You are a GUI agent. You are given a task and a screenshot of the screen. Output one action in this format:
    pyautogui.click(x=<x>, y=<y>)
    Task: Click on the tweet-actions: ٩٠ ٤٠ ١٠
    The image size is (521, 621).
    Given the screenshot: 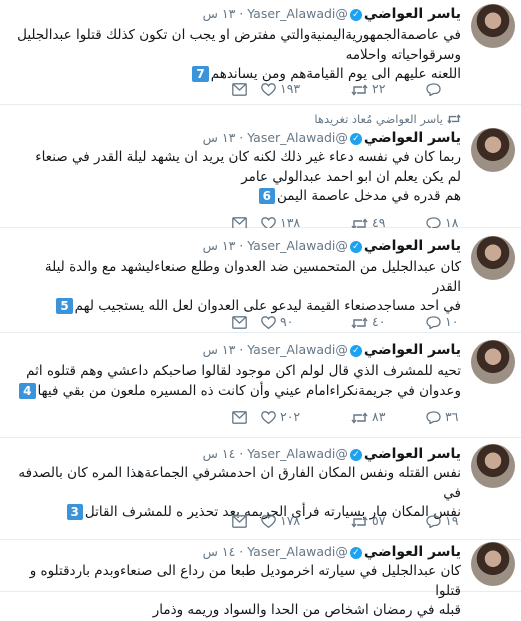 What is the action you would take?
    pyautogui.click(x=260, y=321)
    